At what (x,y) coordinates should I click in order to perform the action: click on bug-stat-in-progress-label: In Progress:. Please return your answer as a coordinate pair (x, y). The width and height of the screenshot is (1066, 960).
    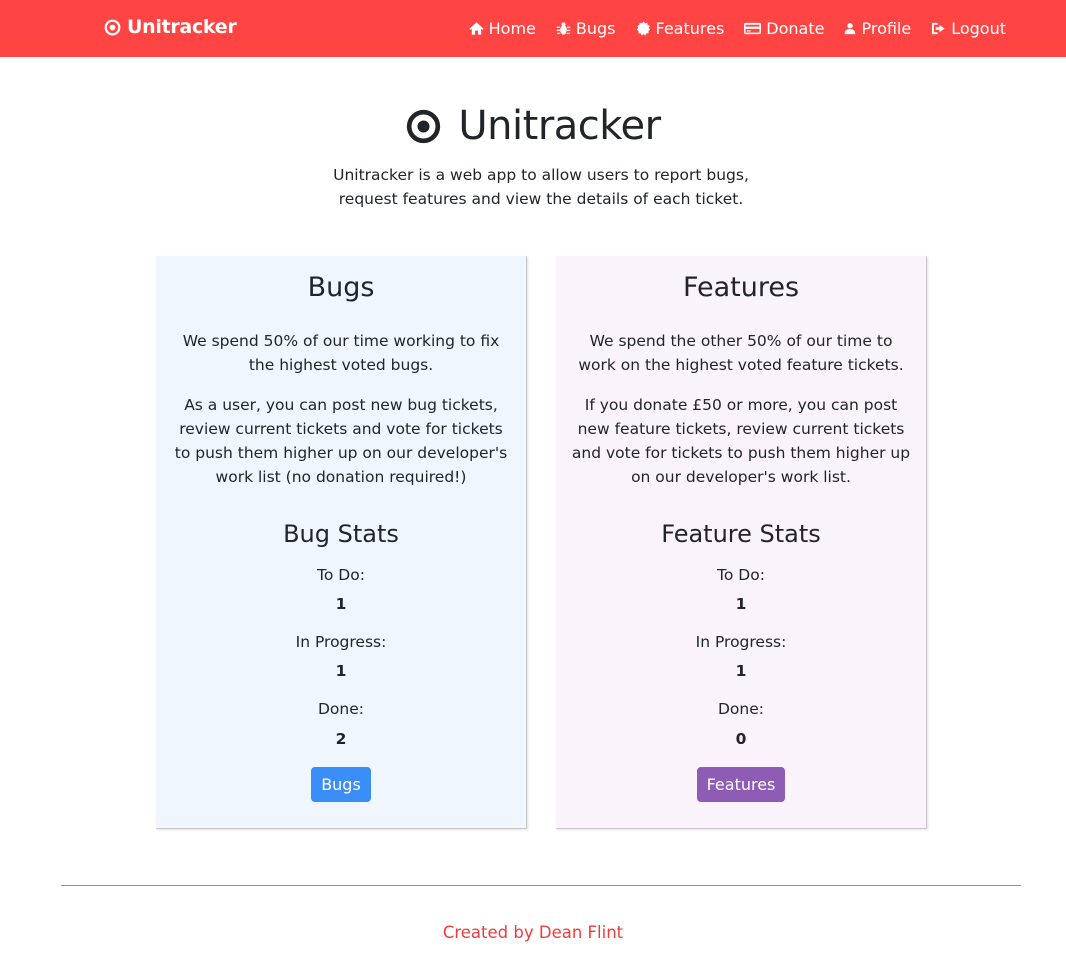
    Looking at the image, I should click on (341, 642).